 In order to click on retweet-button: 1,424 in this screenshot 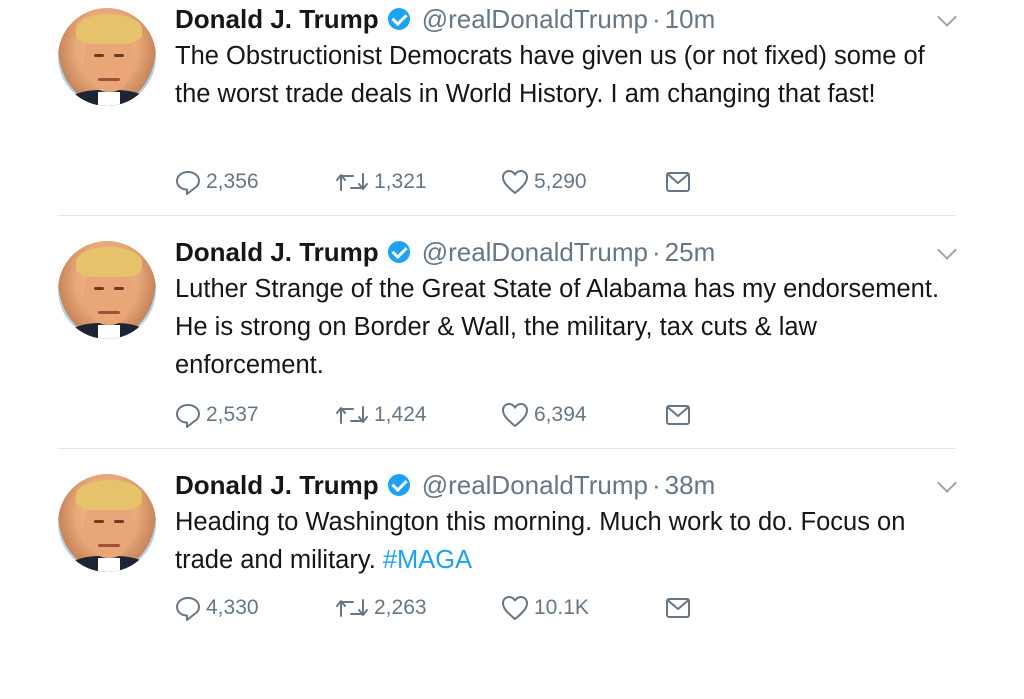, I will do `click(381, 415)`.